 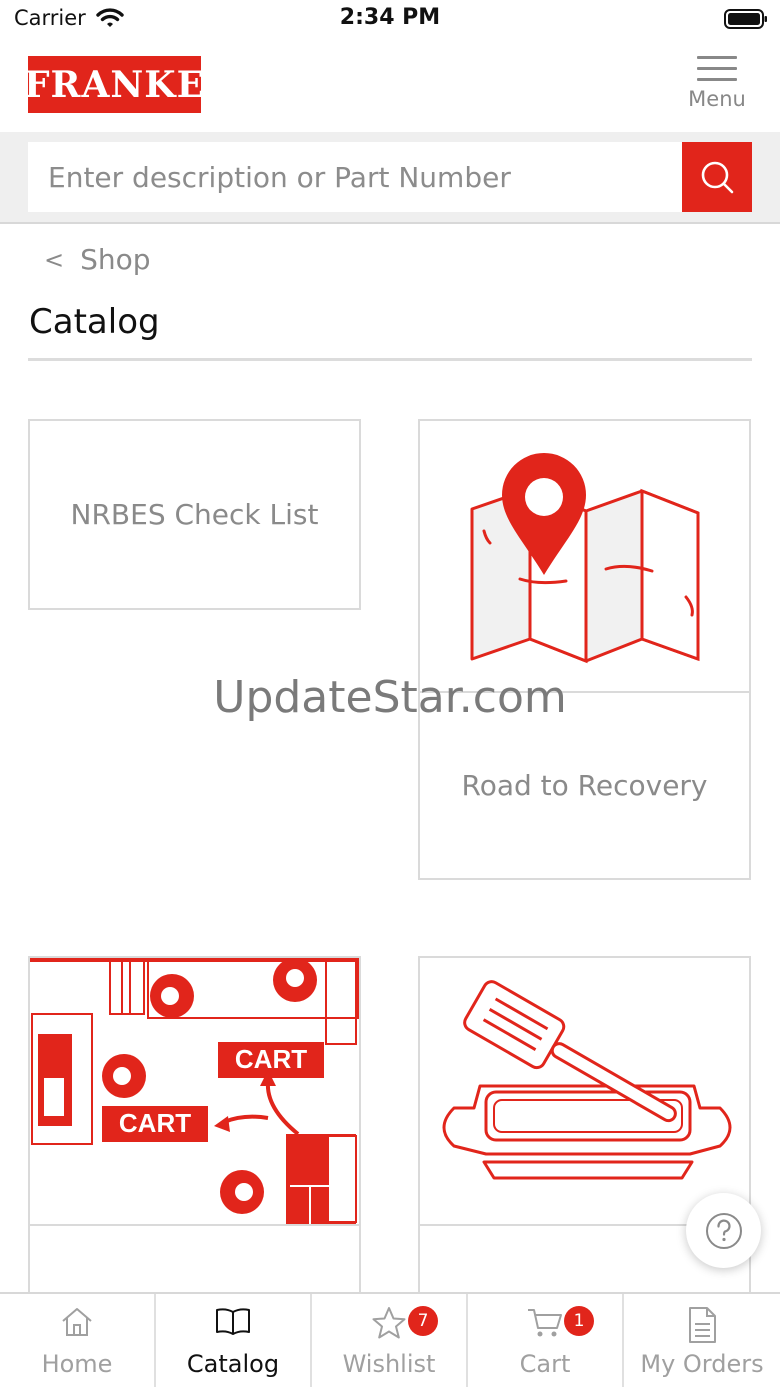 I want to click on bottom-tab-bar: Home Catalog 7 Wishlist 1 Cart My Orders, so click(x=390, y=1339).